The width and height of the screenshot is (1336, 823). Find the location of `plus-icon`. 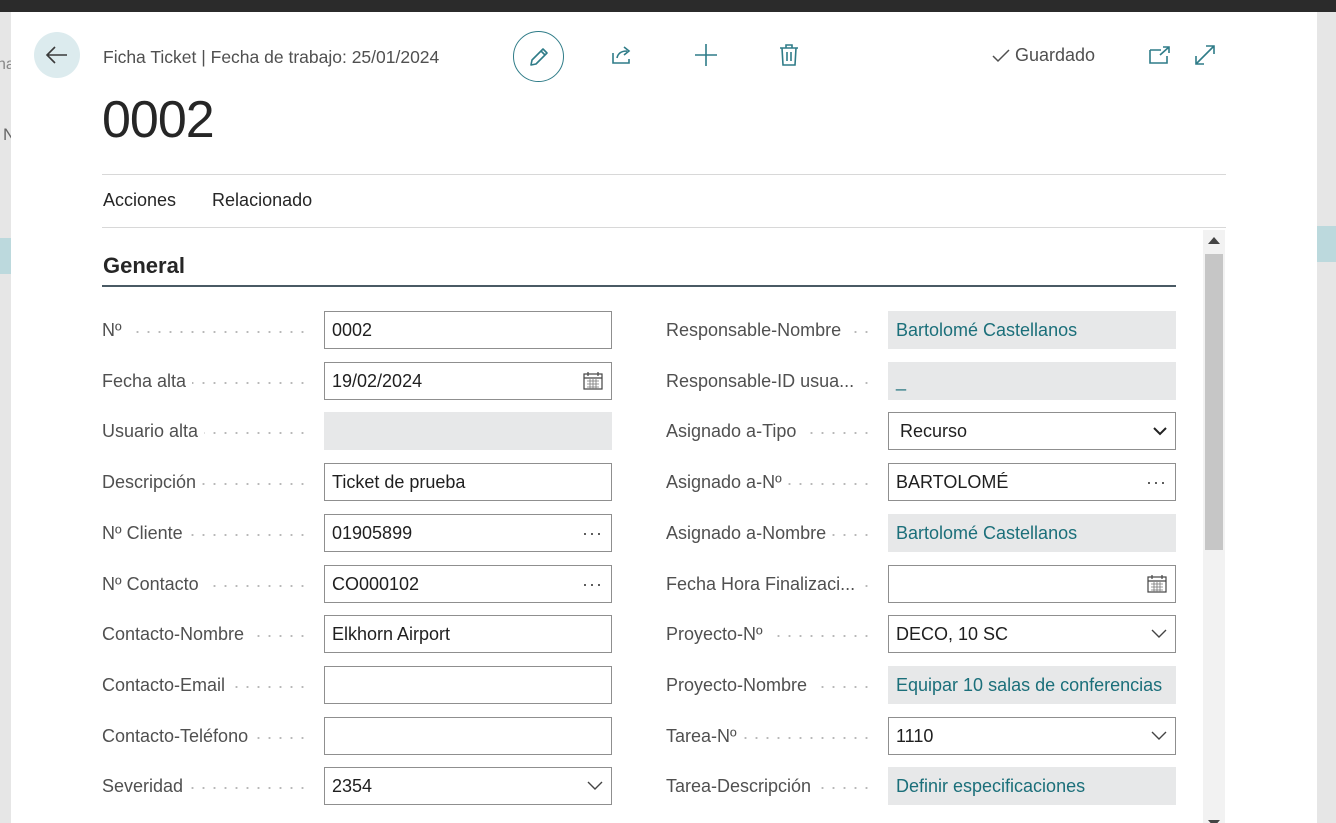

plus-icon is located at coordinates (706, 55).